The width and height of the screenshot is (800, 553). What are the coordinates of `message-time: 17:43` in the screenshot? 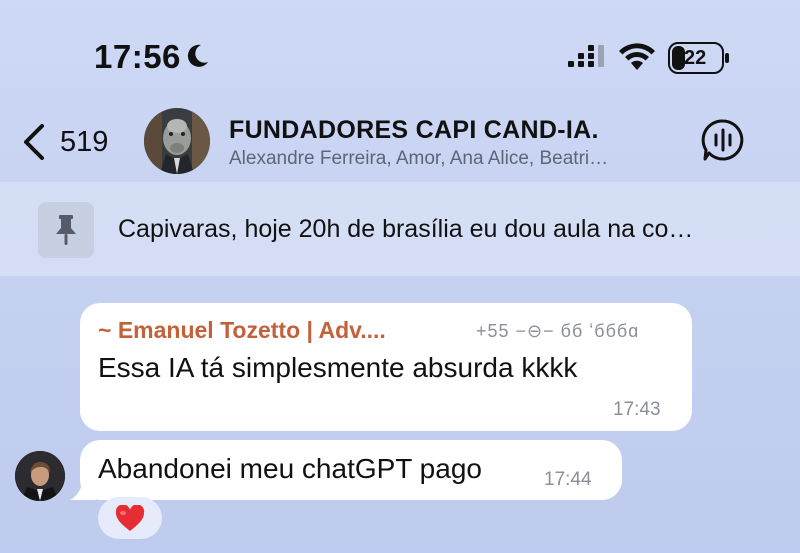 It's located at (637, 409).